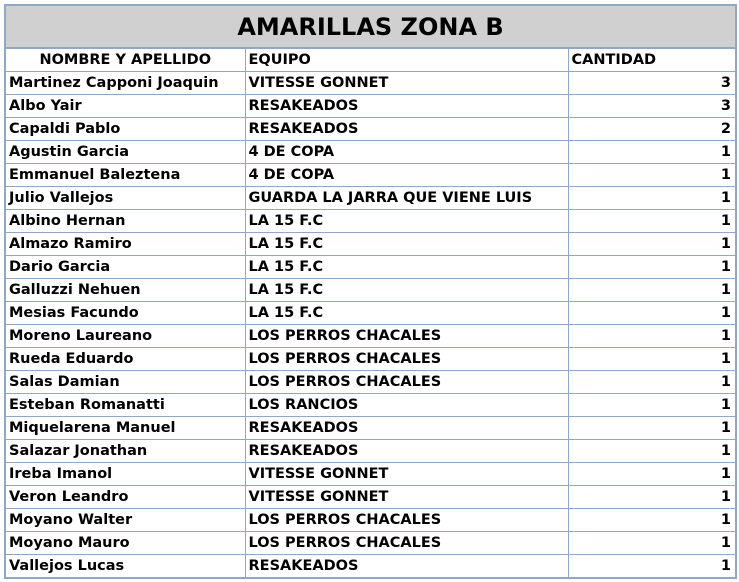  Describe the element at coordinates (126, 244) in the screenshot. I see `player-name-cell: Almazo Ramiro` at that location.